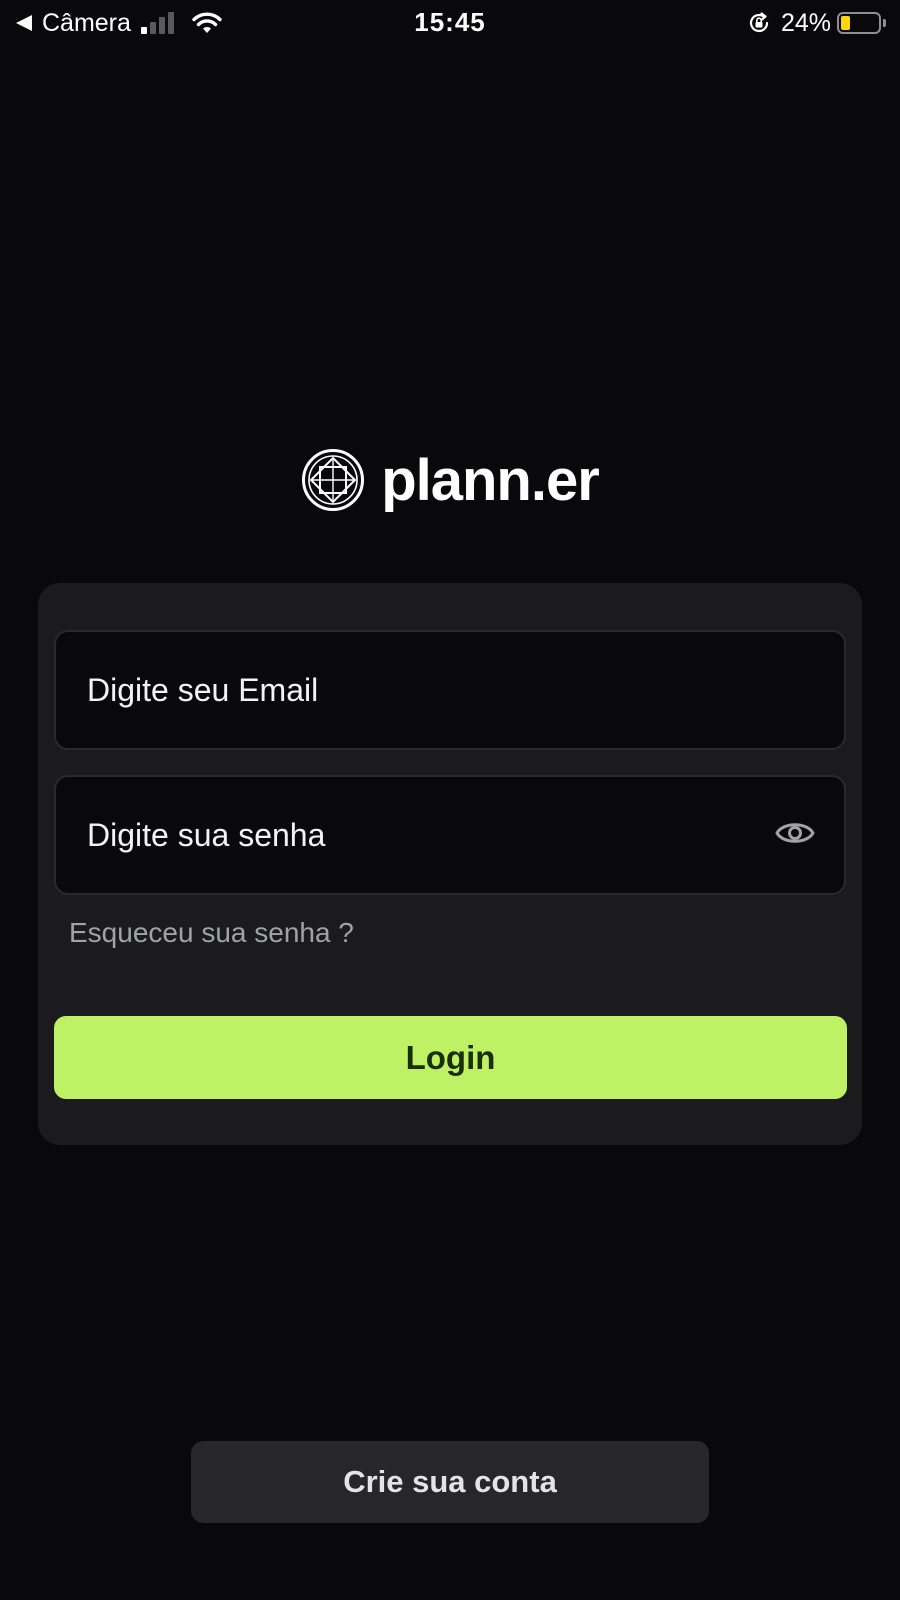 This screenshot has height=1600, width=900. Describe the element at coordinates (211, 933) in the screenshot. I see `forgot-password-link: Esqueceu sua senha ?` at that location.